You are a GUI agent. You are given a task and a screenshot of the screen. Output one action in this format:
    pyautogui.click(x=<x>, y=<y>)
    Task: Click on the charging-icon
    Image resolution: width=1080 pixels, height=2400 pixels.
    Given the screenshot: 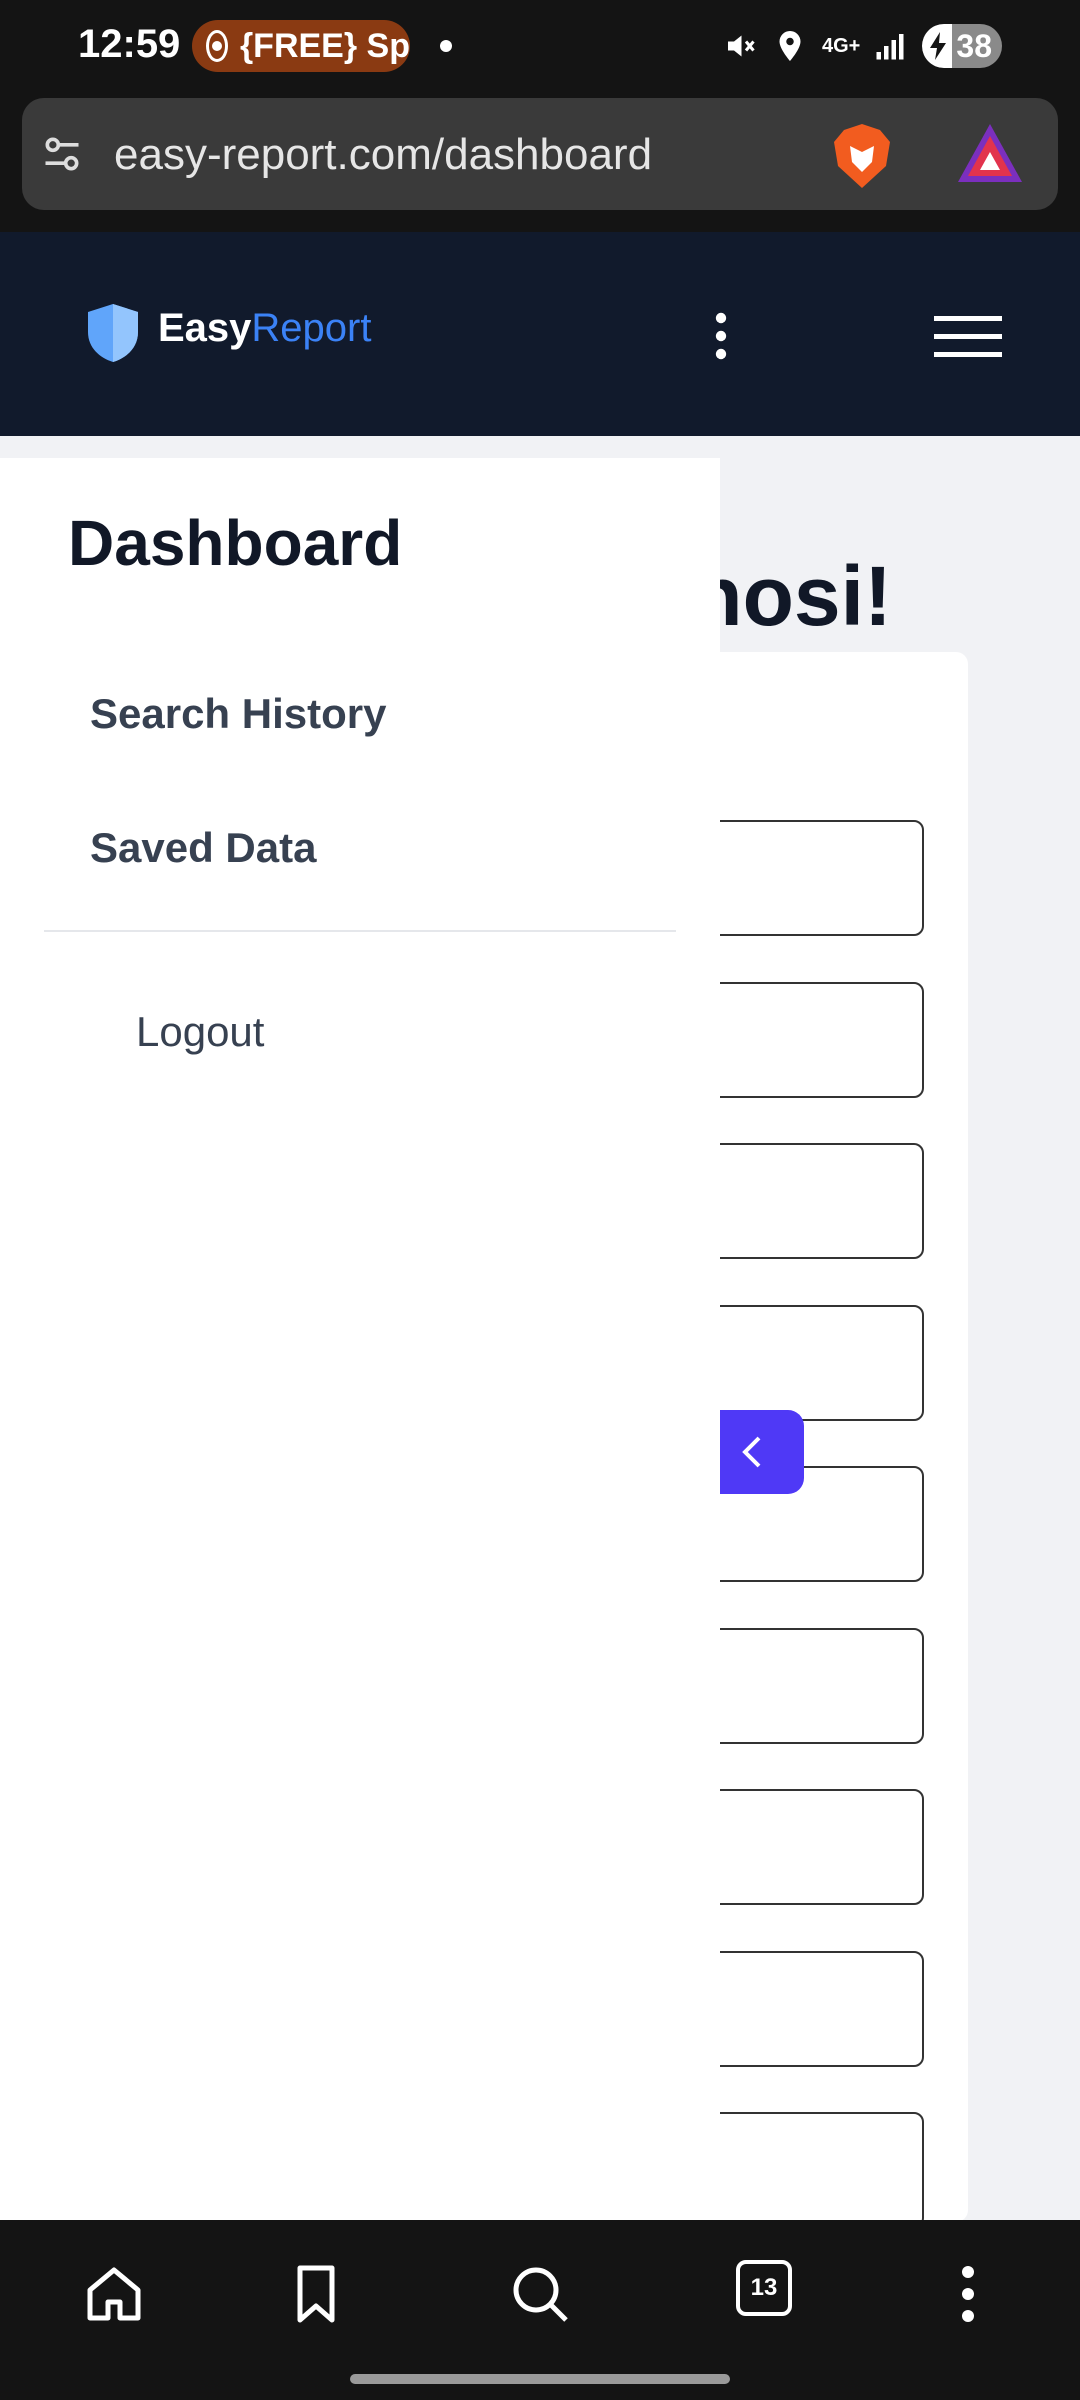 What is the action you would take?
    pyautogui.click(x=938, y=46)
    